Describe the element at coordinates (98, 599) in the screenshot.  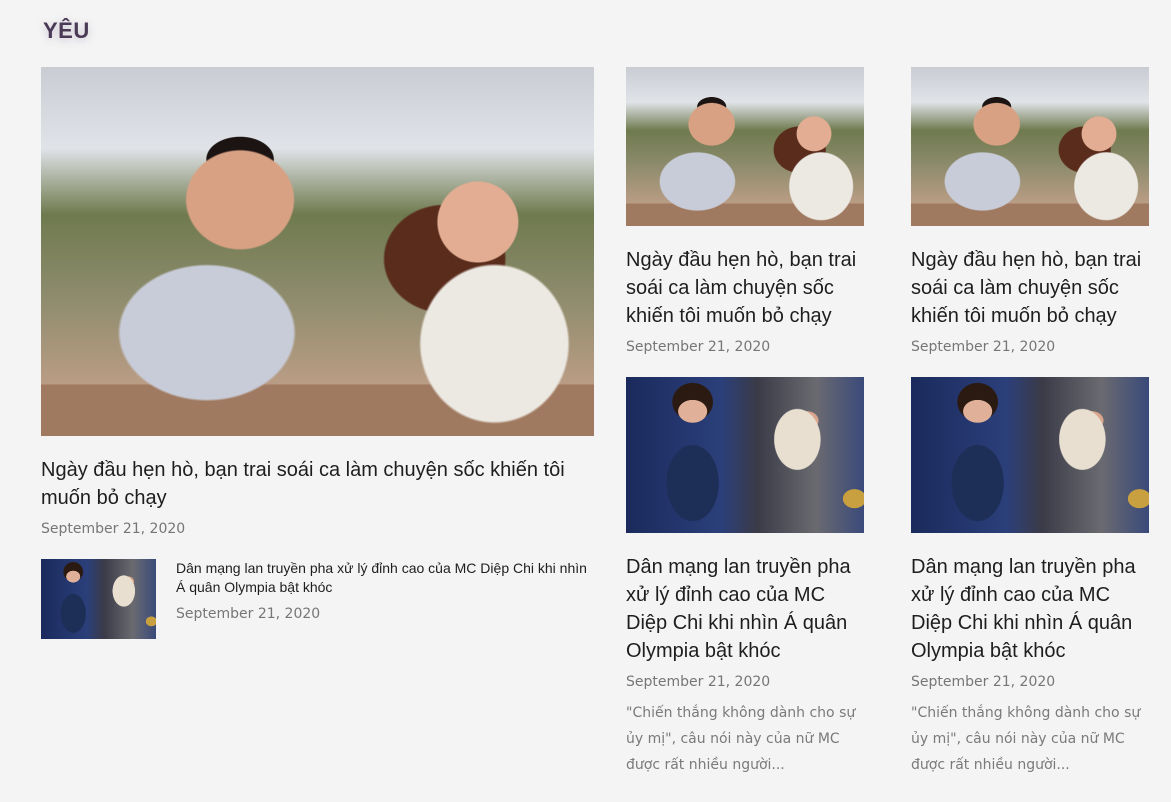
I see `small-article-image` at that location.